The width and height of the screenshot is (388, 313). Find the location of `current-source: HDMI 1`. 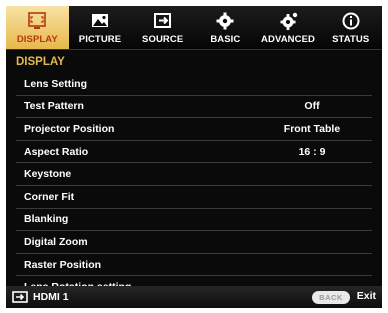

current-source: HDMI 1 is located at coordinates (51, 297).